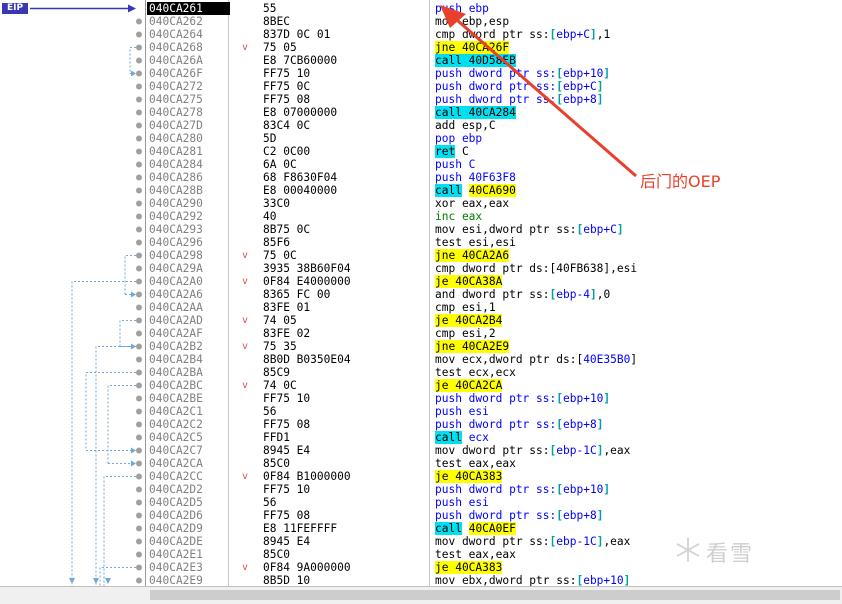 The height and width of the screenshot is (604, 842). I want to click on instruction-token: mov ecx,dword ptr ds:[, so click(509, 359).